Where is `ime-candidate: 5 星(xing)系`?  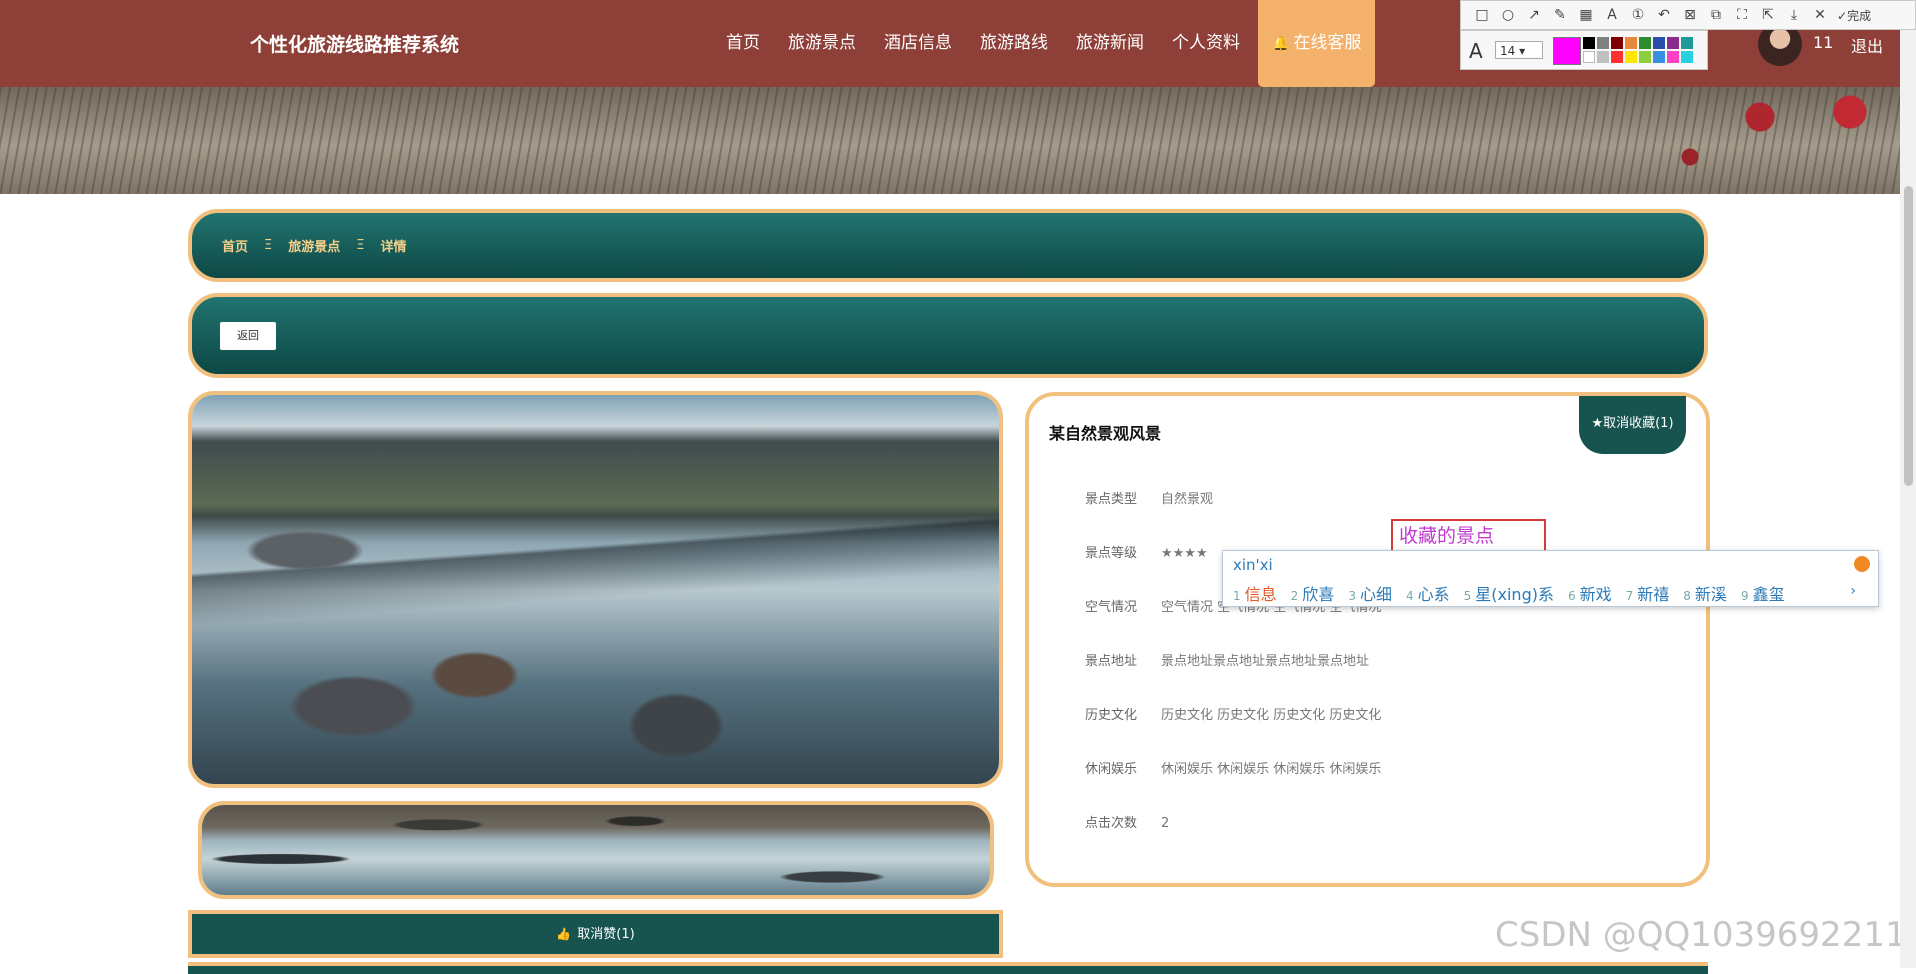
ime-candidate: 5 星(xing)系 is located at coordinates (1509, 593).